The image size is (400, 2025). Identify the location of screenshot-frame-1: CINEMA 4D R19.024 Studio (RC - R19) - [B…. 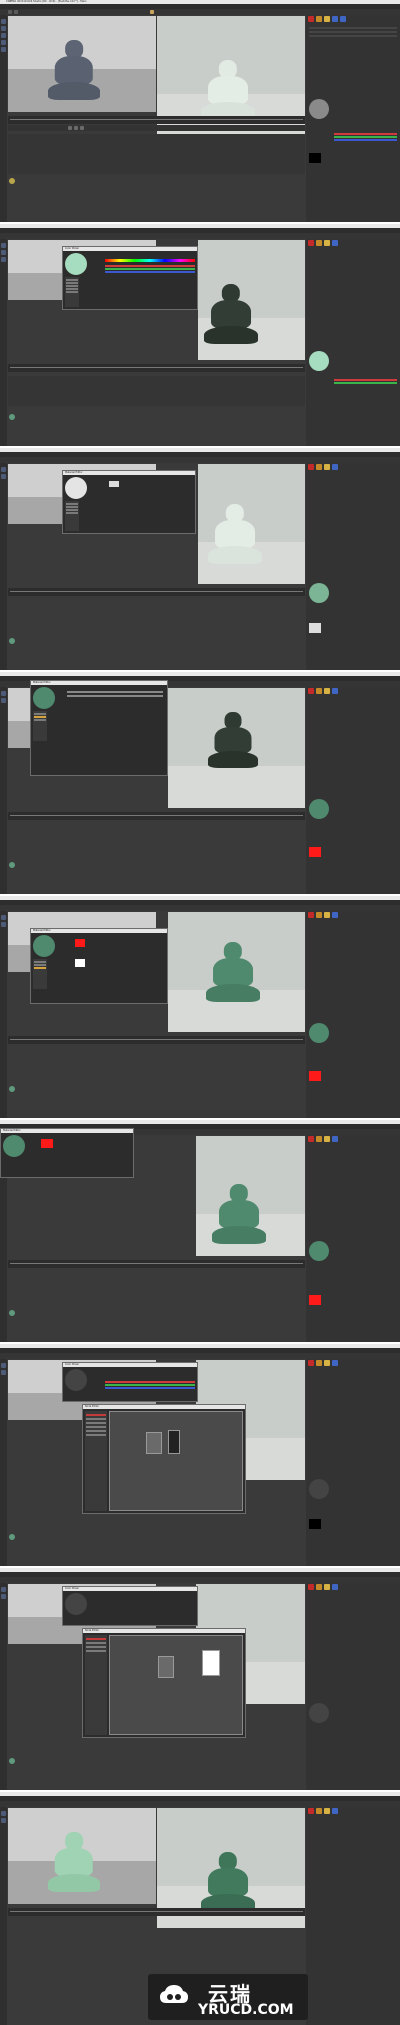
(200, 111).